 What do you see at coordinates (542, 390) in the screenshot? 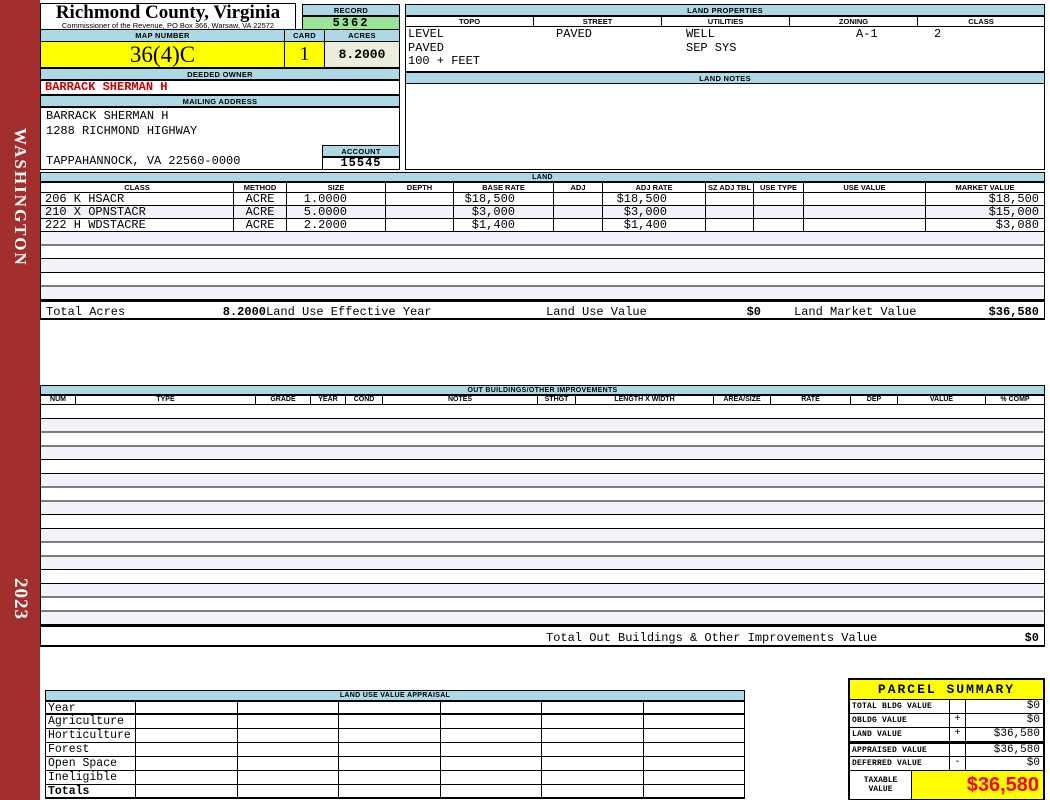
I see `out-buildings-header: OUT BUILDINGS/OTHER IMPROVEMENTS` at bounding box center [542, 390].